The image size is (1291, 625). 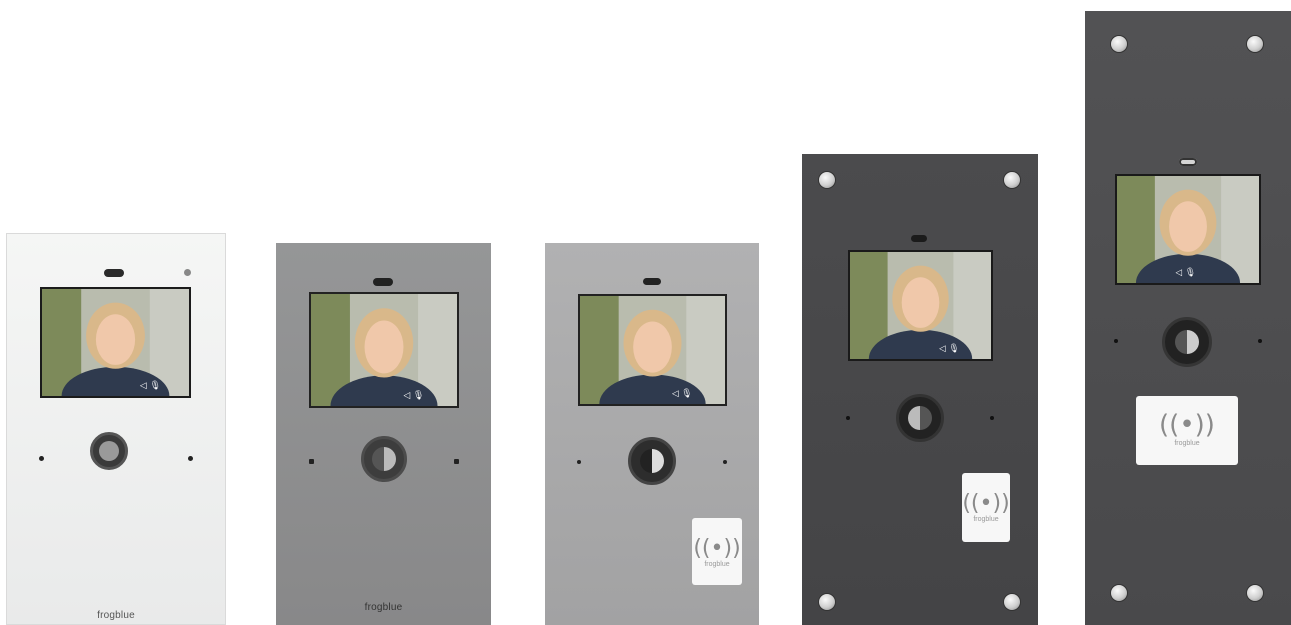 I want to click on intercom-panel-white: ◁ 🎙 frogblue, so click(x=116, y=429).